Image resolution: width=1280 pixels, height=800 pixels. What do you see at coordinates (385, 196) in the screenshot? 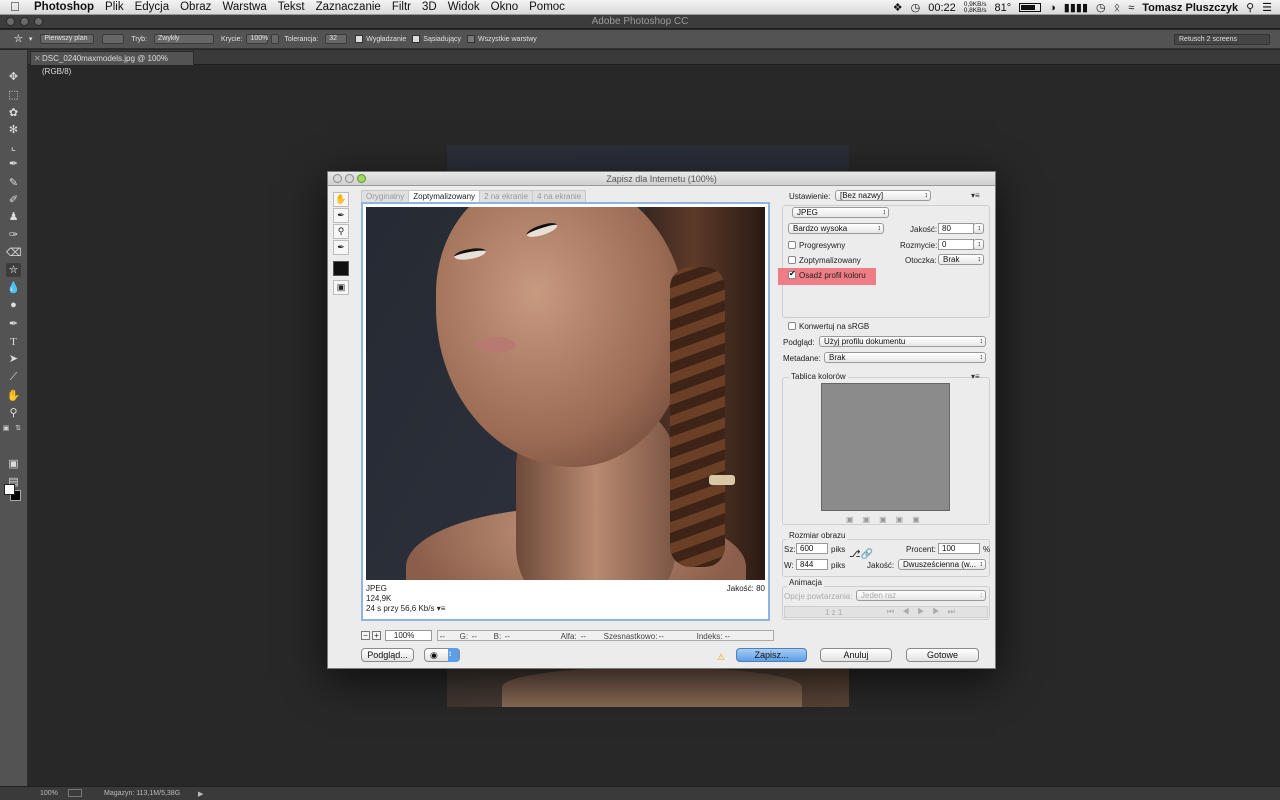
I see `tab-original: Oryginalny` at bounding box center [385, 196].